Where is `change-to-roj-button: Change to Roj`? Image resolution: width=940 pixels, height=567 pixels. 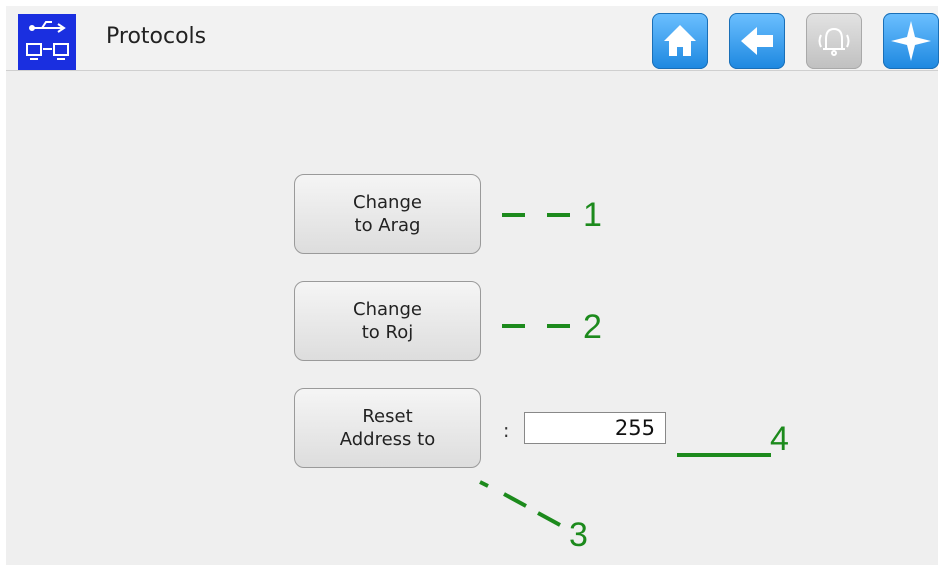 change-to-roj-button: Change to Roj is located at coordinates (387, 321).